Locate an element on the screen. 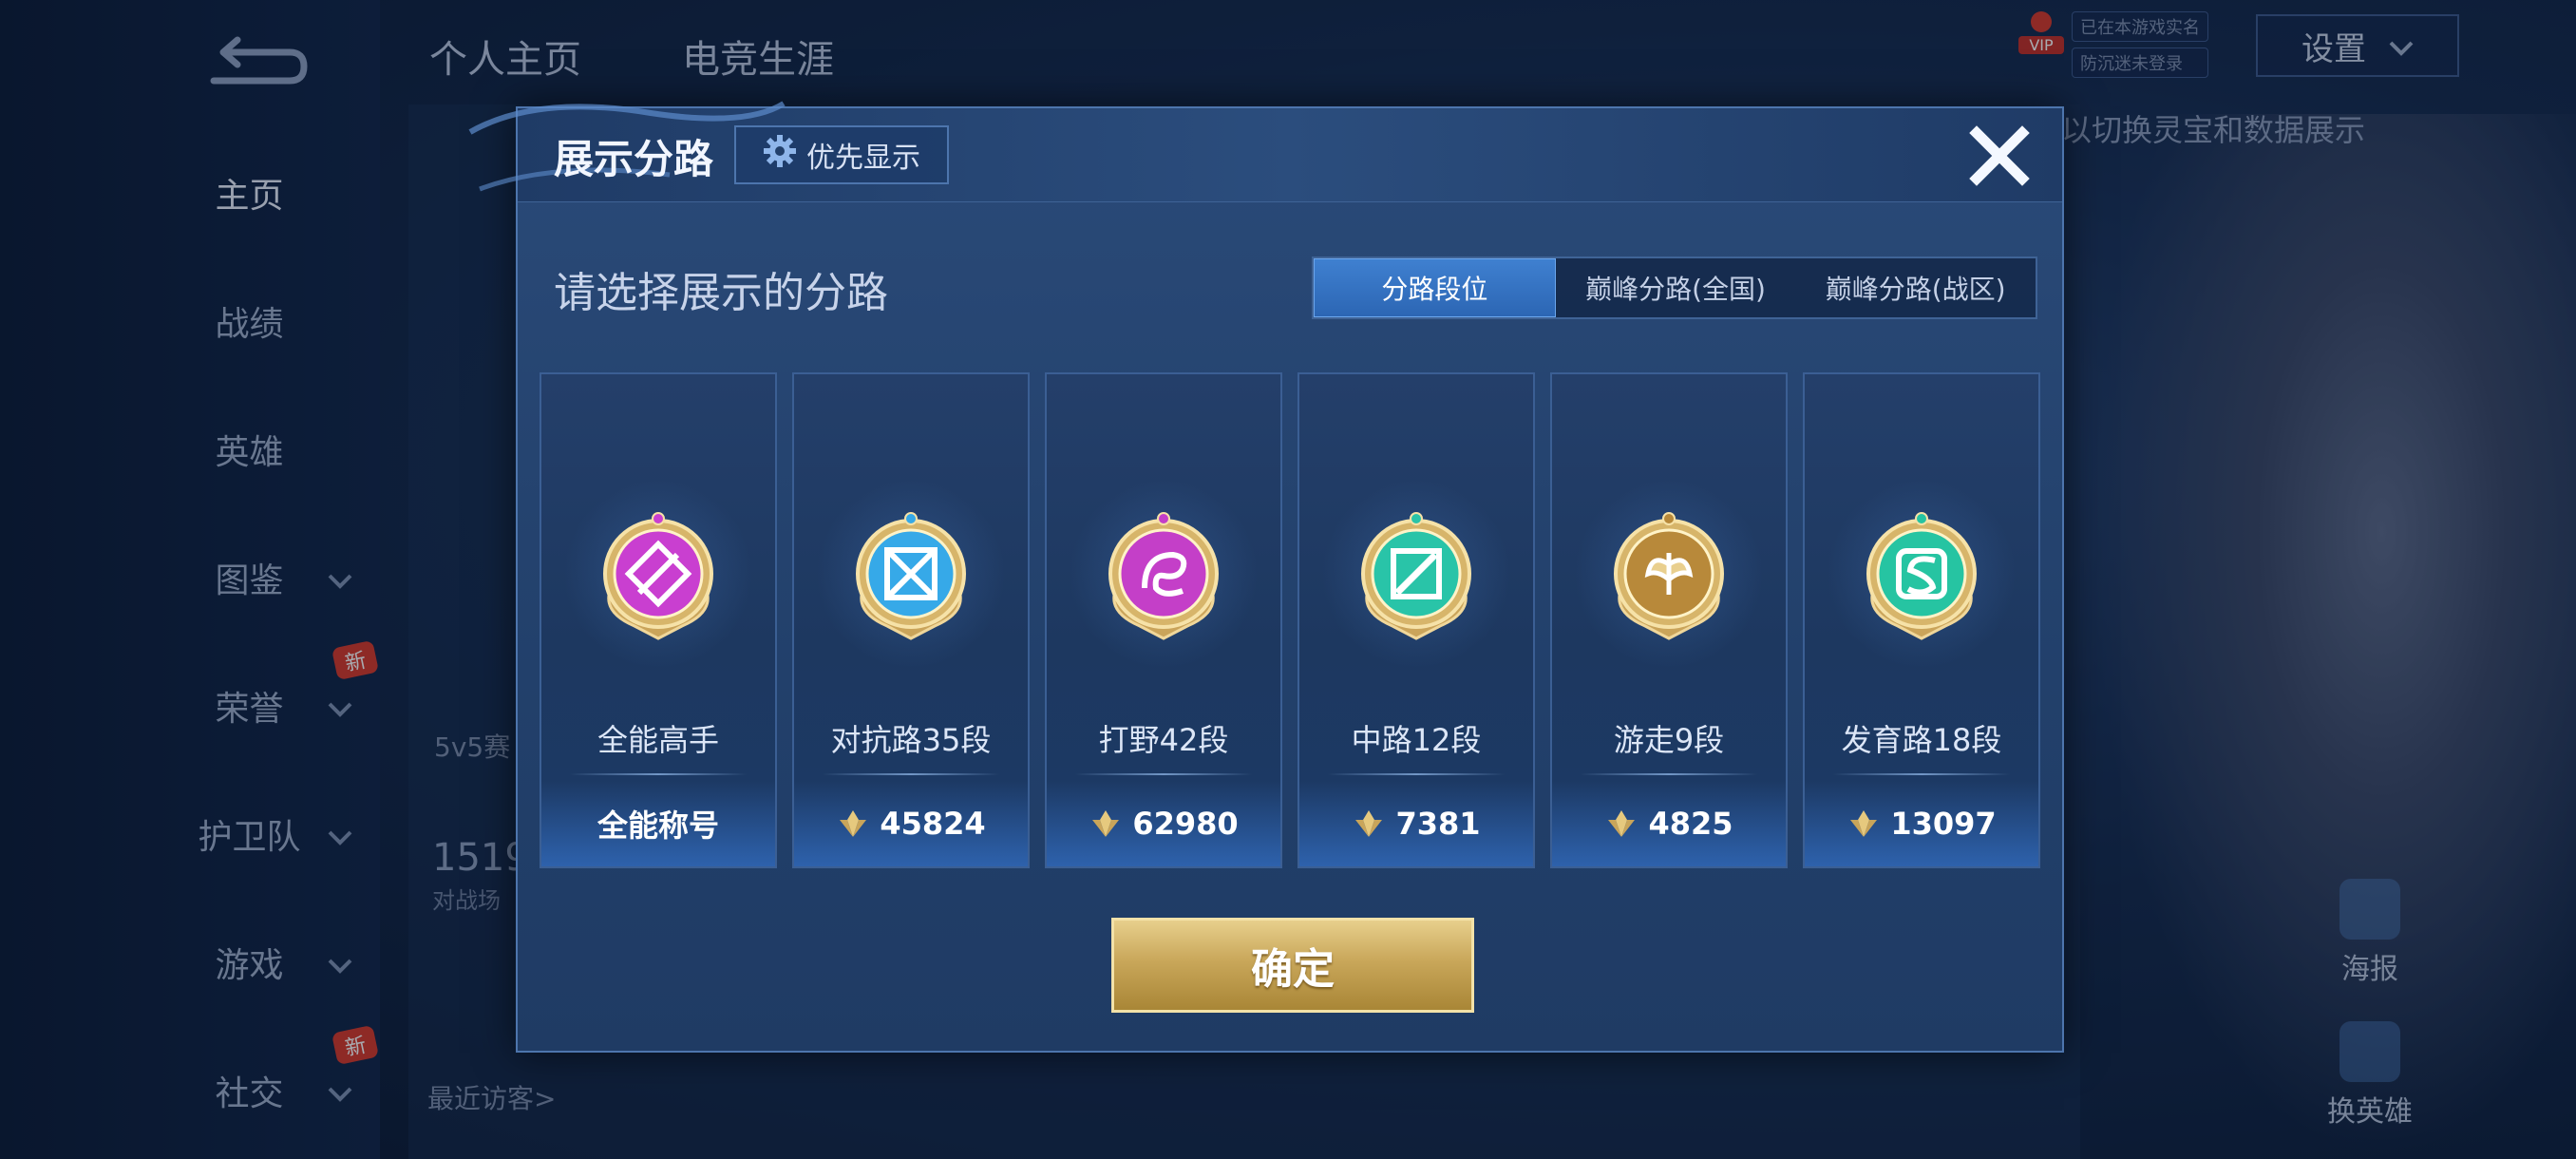  lane-rank-label: 发育路18段 is located at coordinates (1921, 740).